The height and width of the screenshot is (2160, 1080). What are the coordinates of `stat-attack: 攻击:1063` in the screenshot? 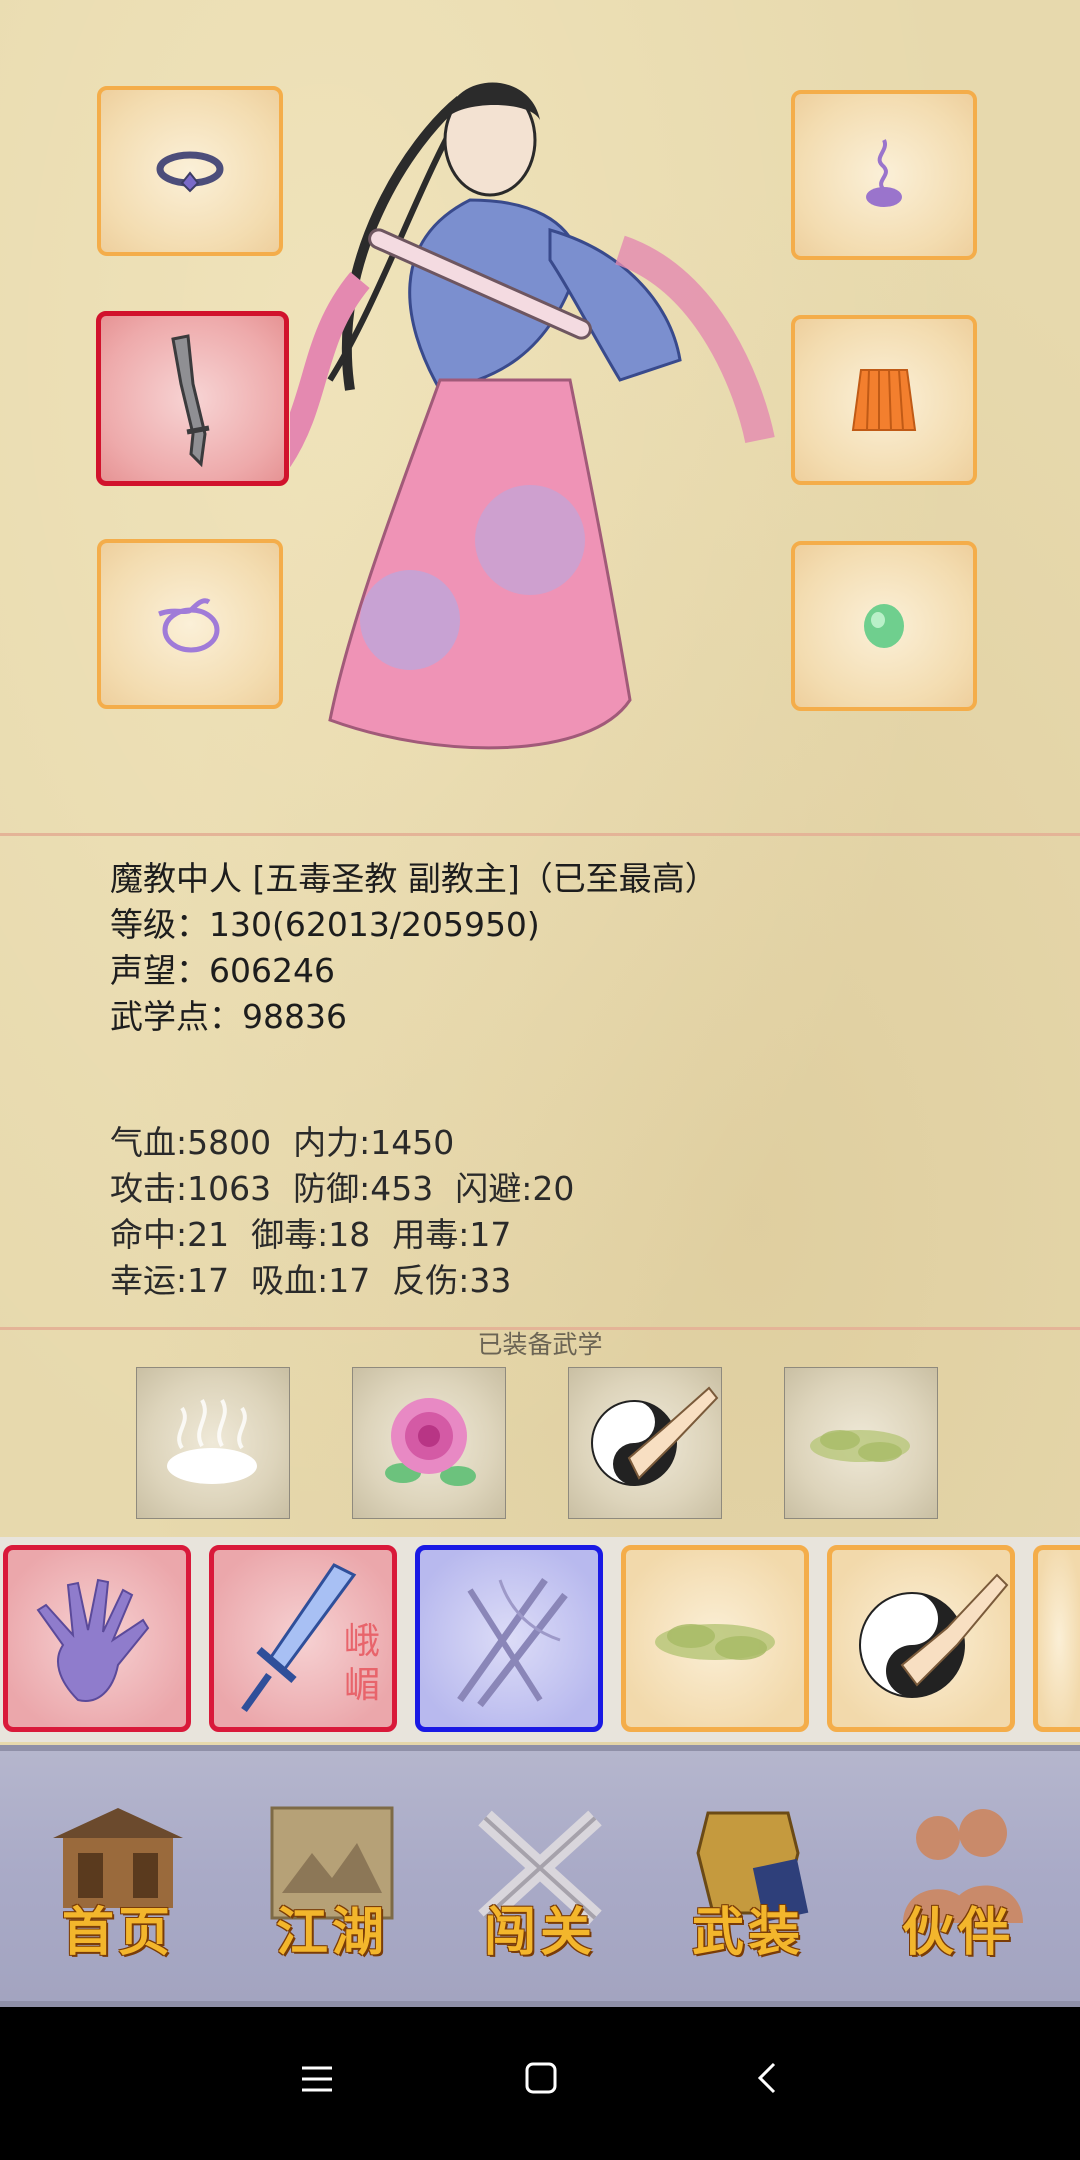 It's located at (191, 1188).